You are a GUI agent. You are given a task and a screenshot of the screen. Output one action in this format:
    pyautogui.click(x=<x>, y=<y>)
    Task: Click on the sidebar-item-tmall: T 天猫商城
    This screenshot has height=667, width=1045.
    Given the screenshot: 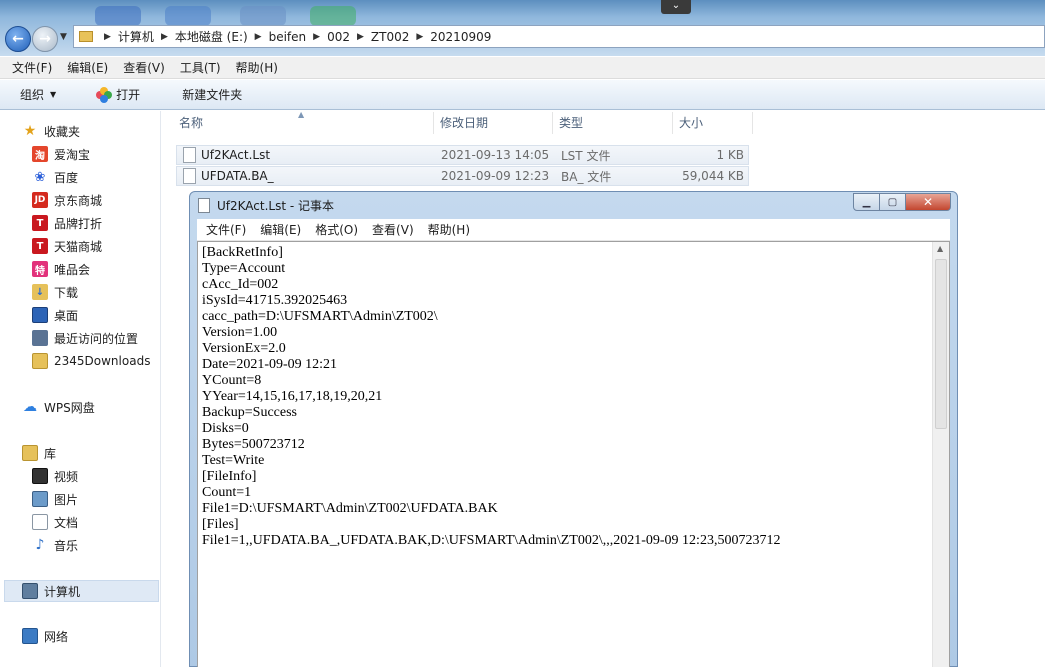 What is the action you would take?
    pyautogui.click(x=67, y=246)
    